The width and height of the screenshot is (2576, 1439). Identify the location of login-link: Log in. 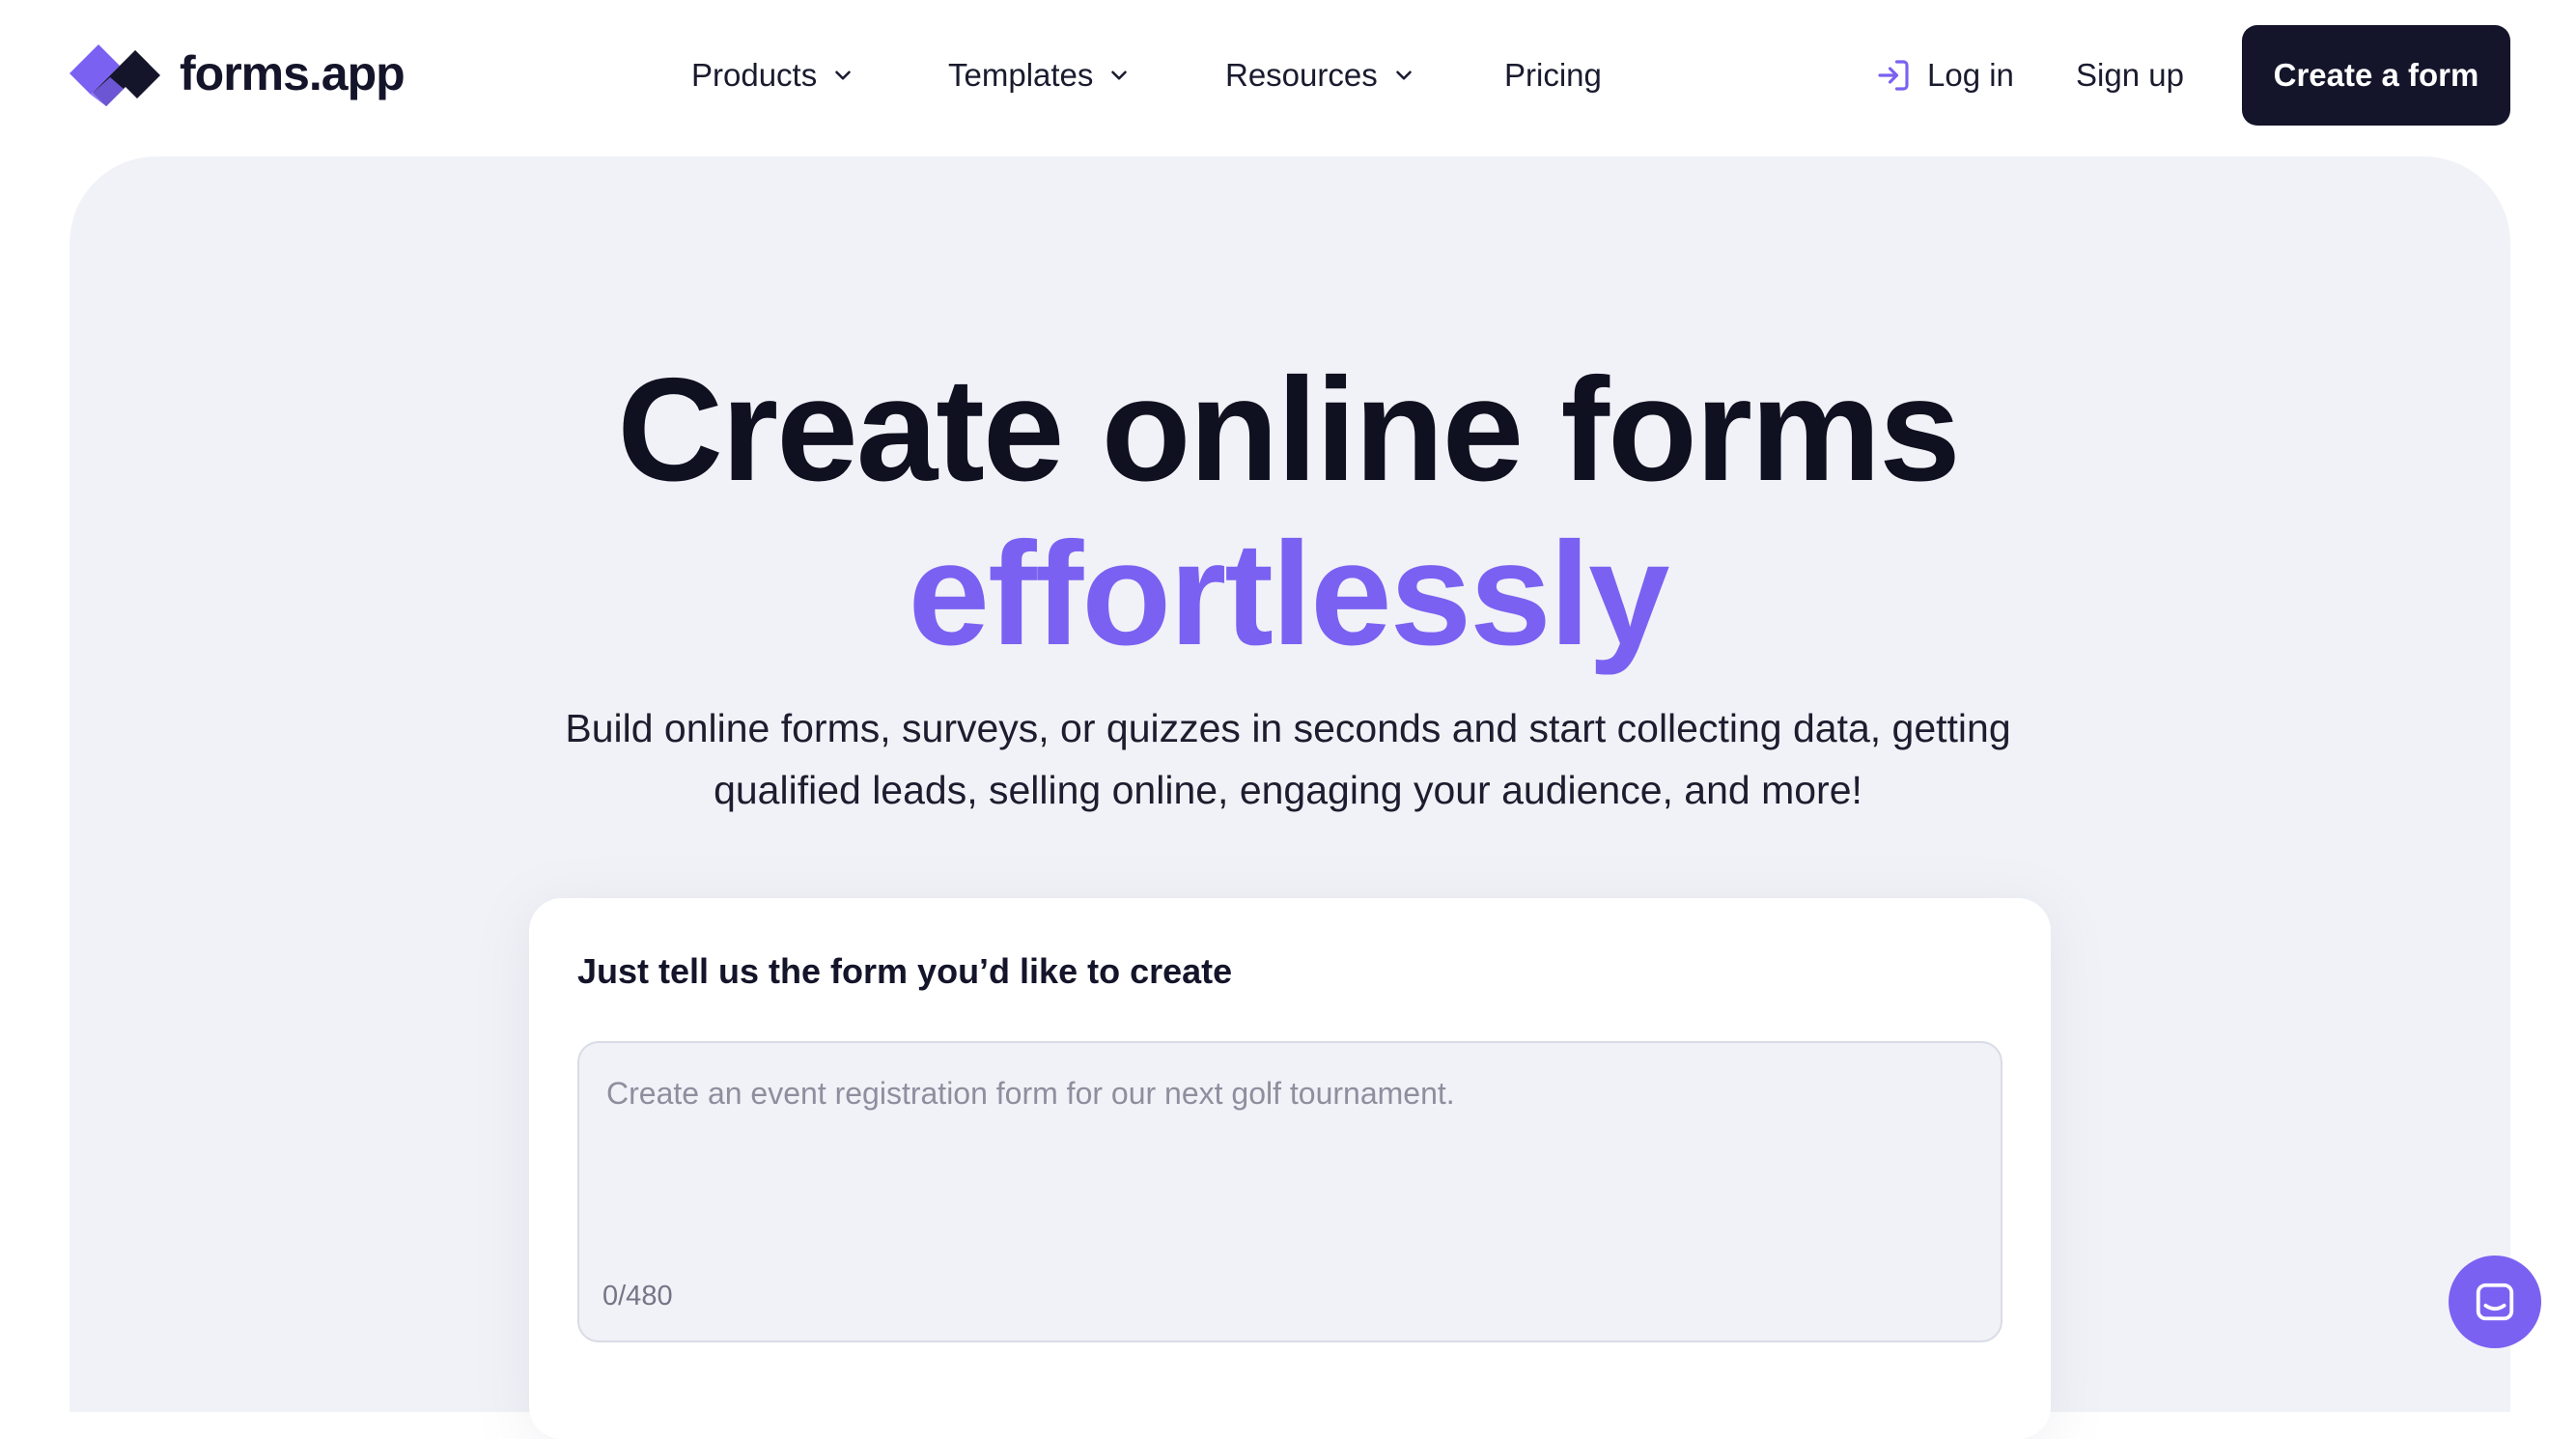
(1944, 75).